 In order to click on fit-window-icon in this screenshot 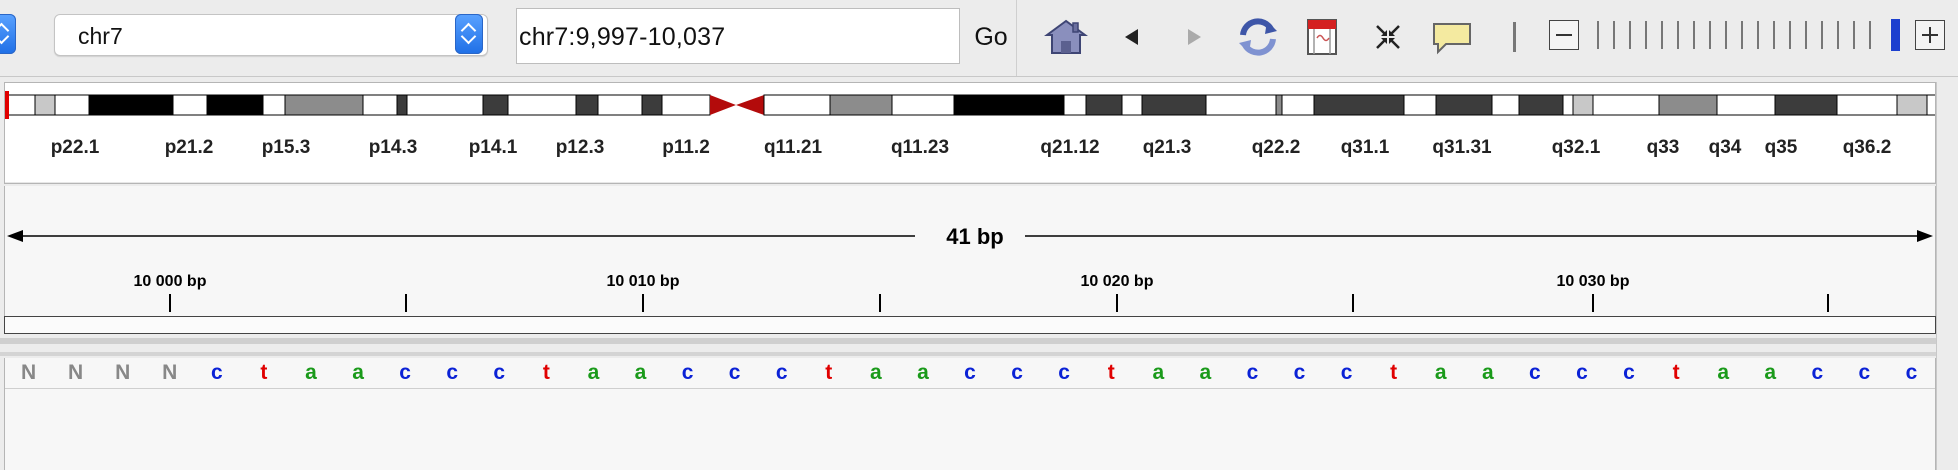, I will do `click(1388, 37)`.